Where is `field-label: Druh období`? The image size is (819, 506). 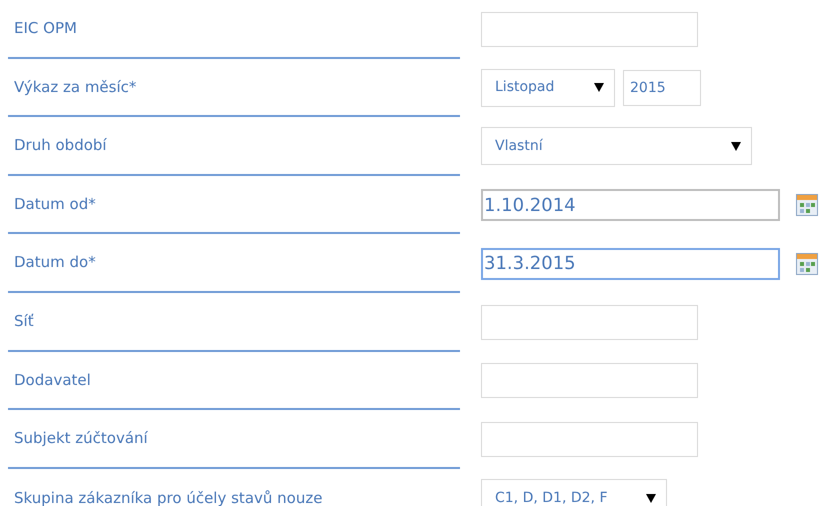 field-label: Druh období is located at coordinates (60, 145).